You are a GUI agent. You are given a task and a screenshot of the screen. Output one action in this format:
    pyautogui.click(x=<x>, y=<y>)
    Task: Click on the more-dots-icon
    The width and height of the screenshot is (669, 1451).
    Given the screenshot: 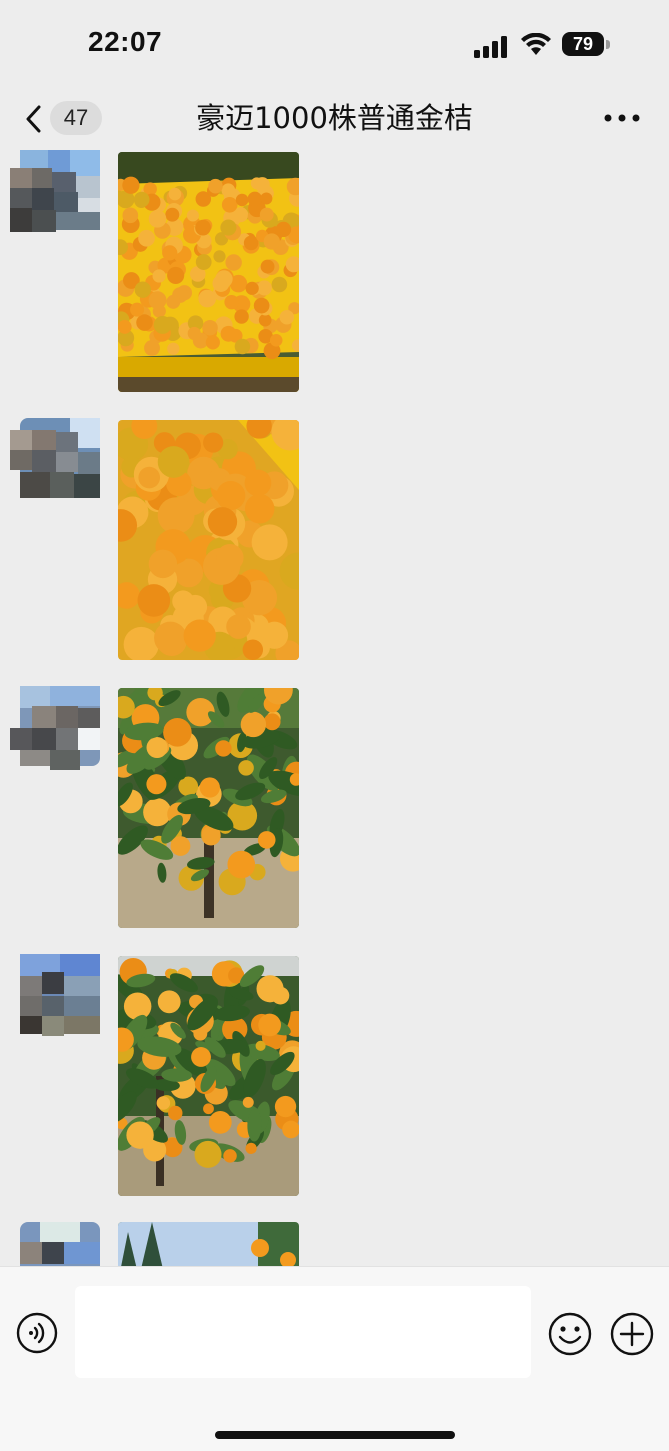 What is the action you would take?
    pyautogui.click(x=622, y=118)
    